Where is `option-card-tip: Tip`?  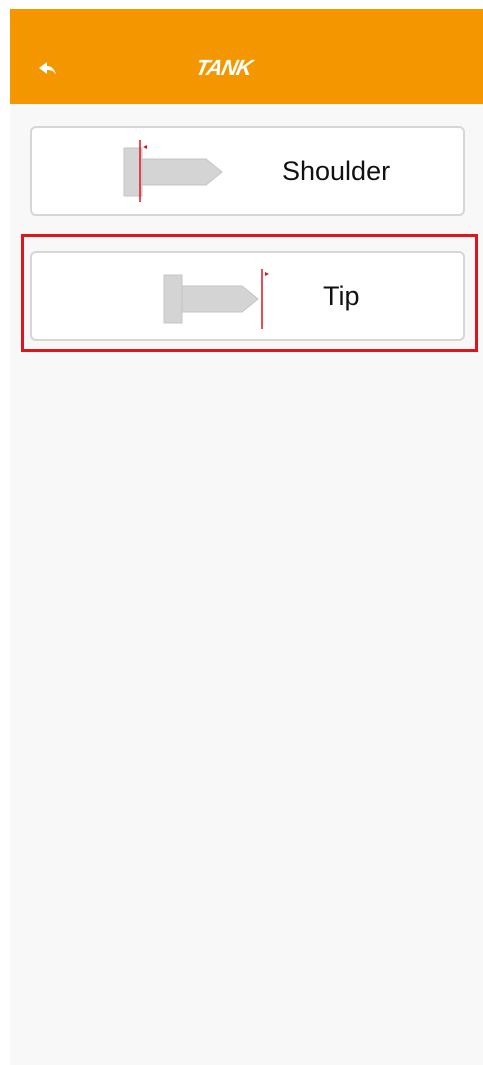 option-card-tip: Tip is located at coordinates (247, 296).